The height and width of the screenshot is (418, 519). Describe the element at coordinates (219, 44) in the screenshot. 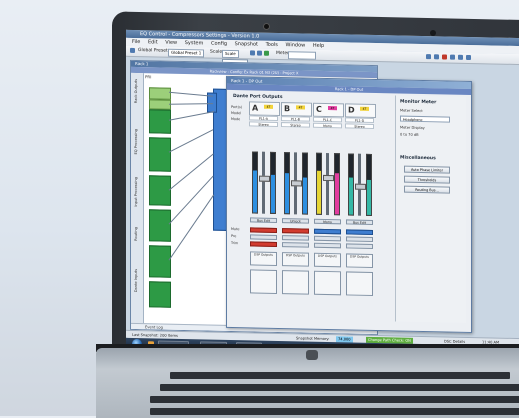

I see `menu-config: Config` at that location.